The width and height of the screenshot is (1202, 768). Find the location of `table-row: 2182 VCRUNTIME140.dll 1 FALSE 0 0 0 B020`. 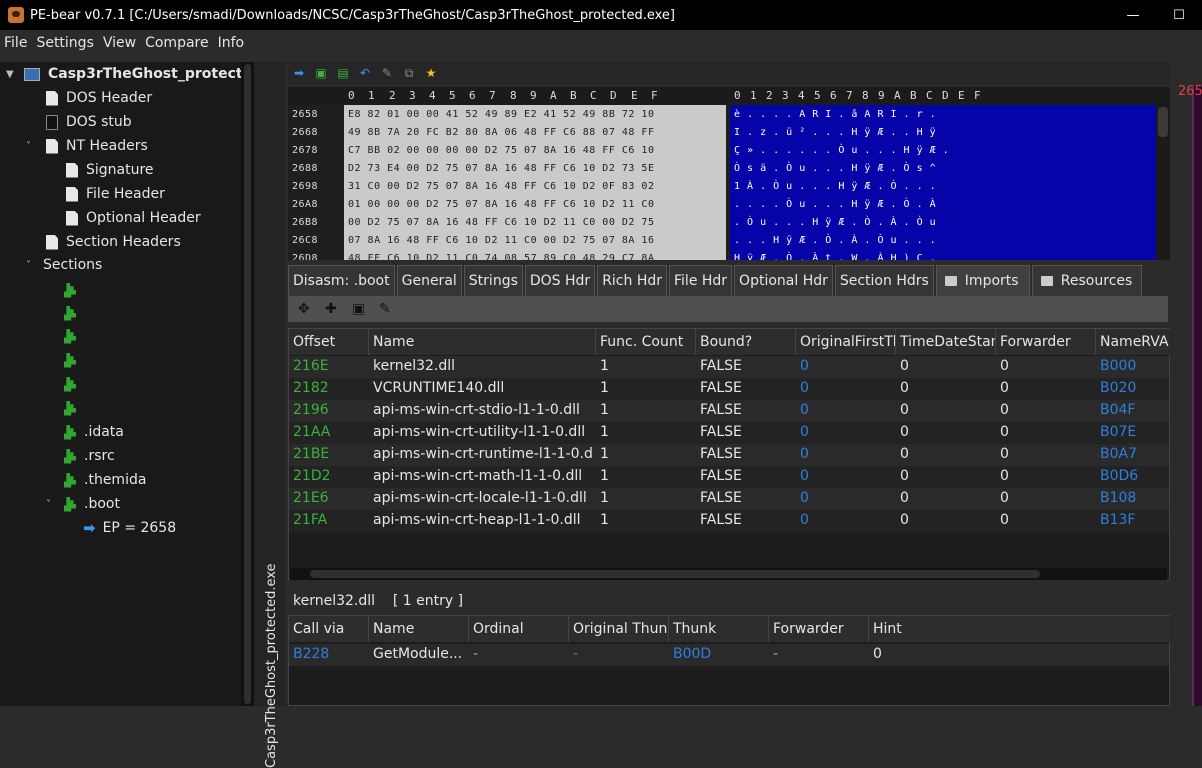

table-row: 2182 VCRUNTIME140.dll 1 FALSE 0 0 0 B020 is located at coordinates (729, 389).